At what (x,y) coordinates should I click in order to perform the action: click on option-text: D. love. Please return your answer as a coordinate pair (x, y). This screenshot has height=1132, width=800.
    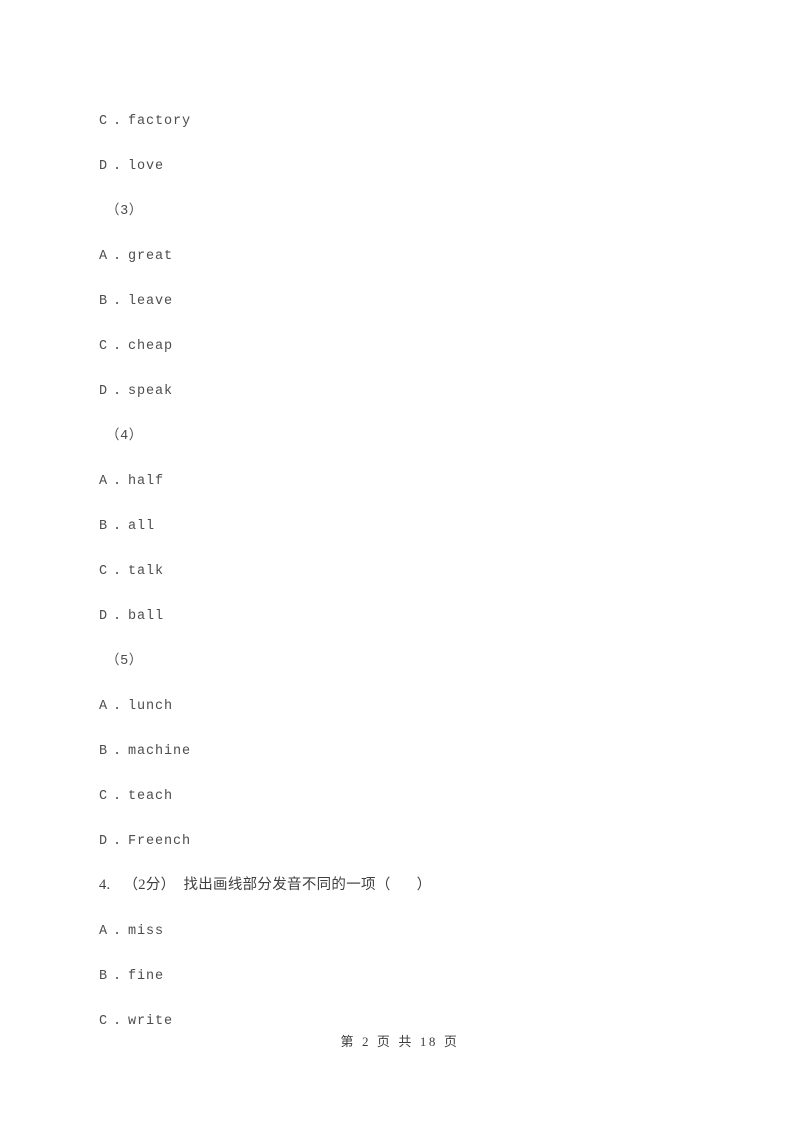
    Looking at the image, I should click on (131, 166).